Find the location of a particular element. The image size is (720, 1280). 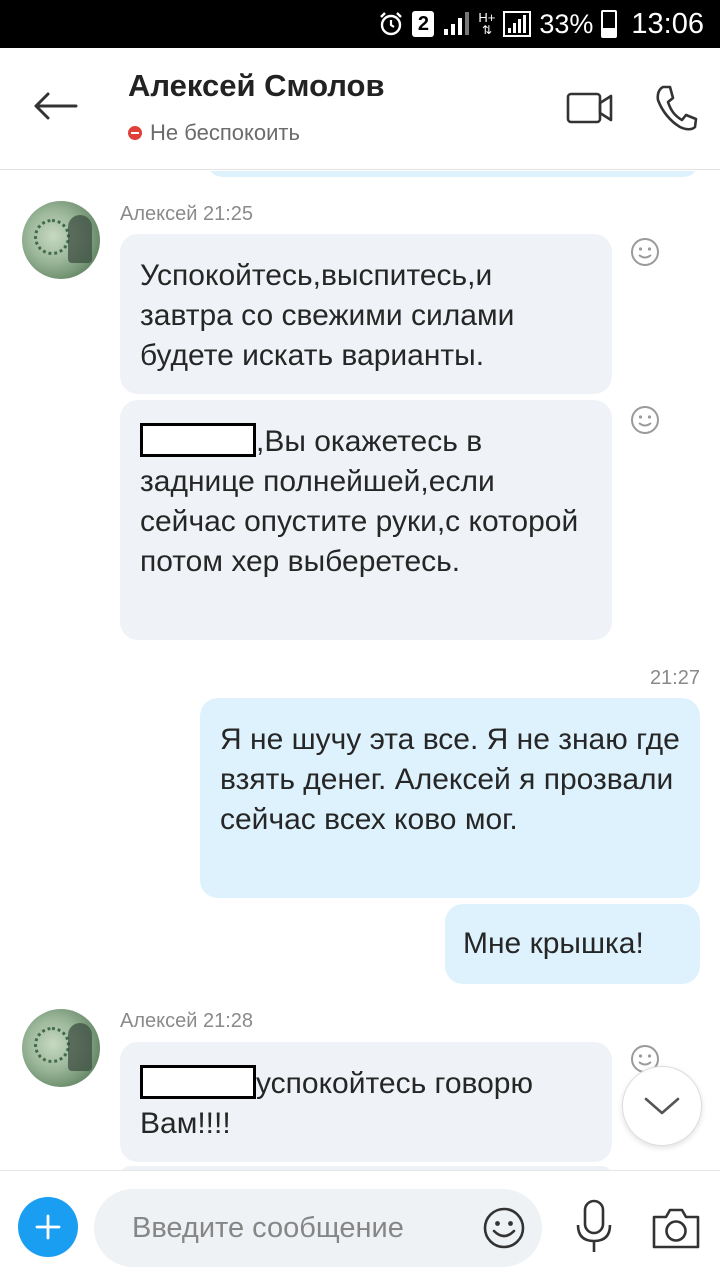

network-type-label: H+ ⇅ is located at coordinates (486, 24).